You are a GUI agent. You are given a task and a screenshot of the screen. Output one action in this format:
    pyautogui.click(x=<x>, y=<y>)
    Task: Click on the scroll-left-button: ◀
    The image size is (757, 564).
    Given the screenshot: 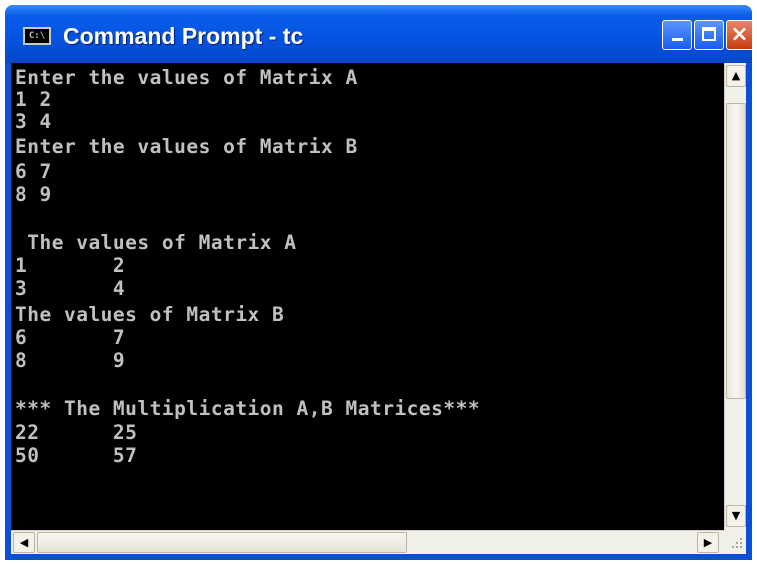 What is the action you would take?
    pyautogui.click(x=24, y=542)
    